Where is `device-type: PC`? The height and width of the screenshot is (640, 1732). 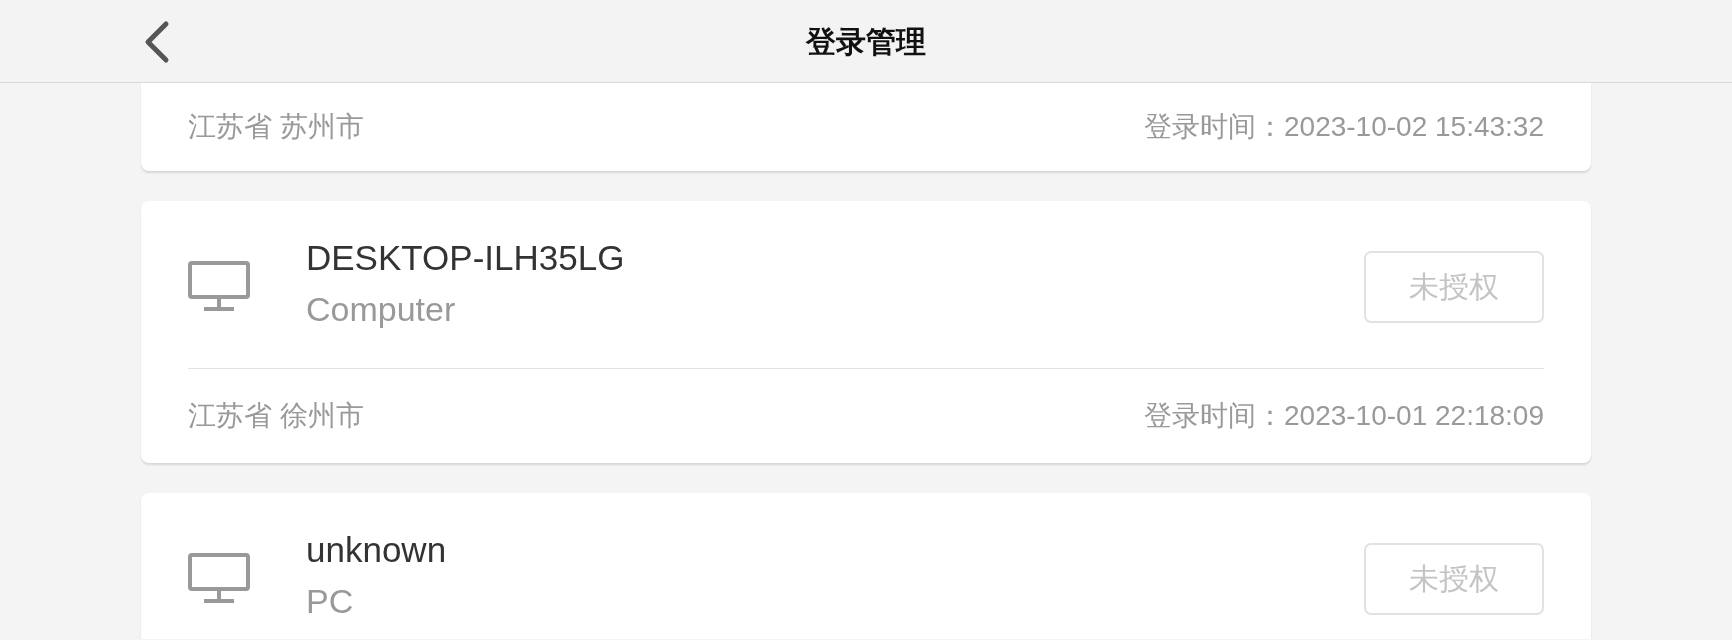
device-type: PC is located at coordinates (330, 601).